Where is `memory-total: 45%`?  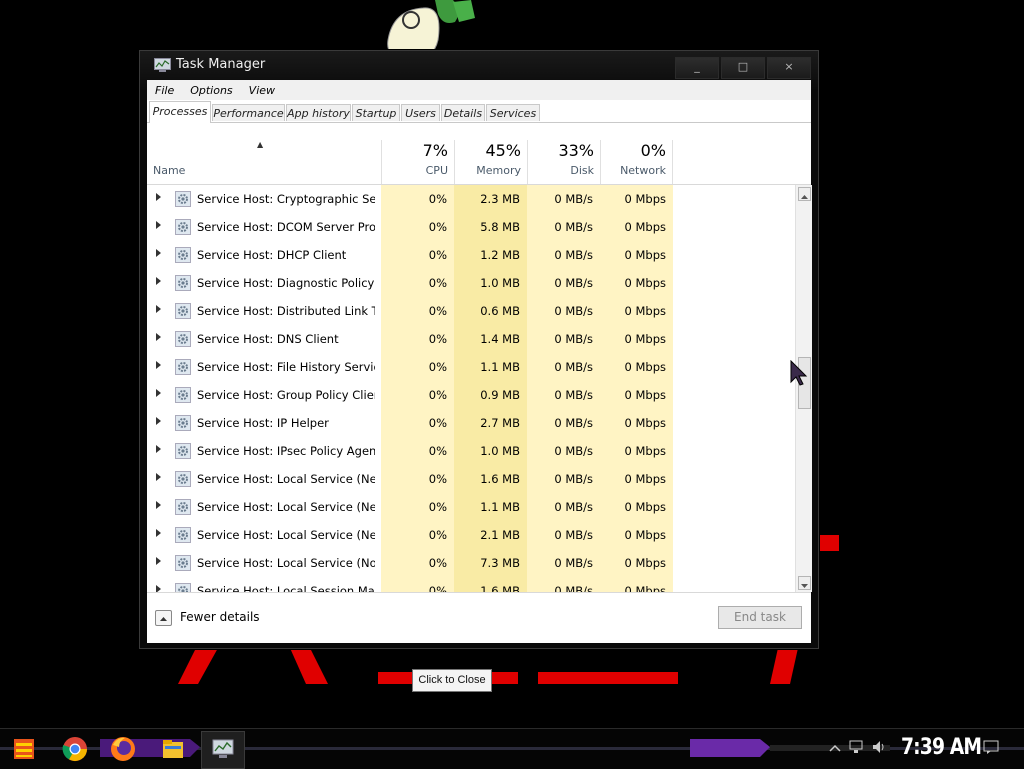 memory-total: 45% is located at coordinates (503, 150).